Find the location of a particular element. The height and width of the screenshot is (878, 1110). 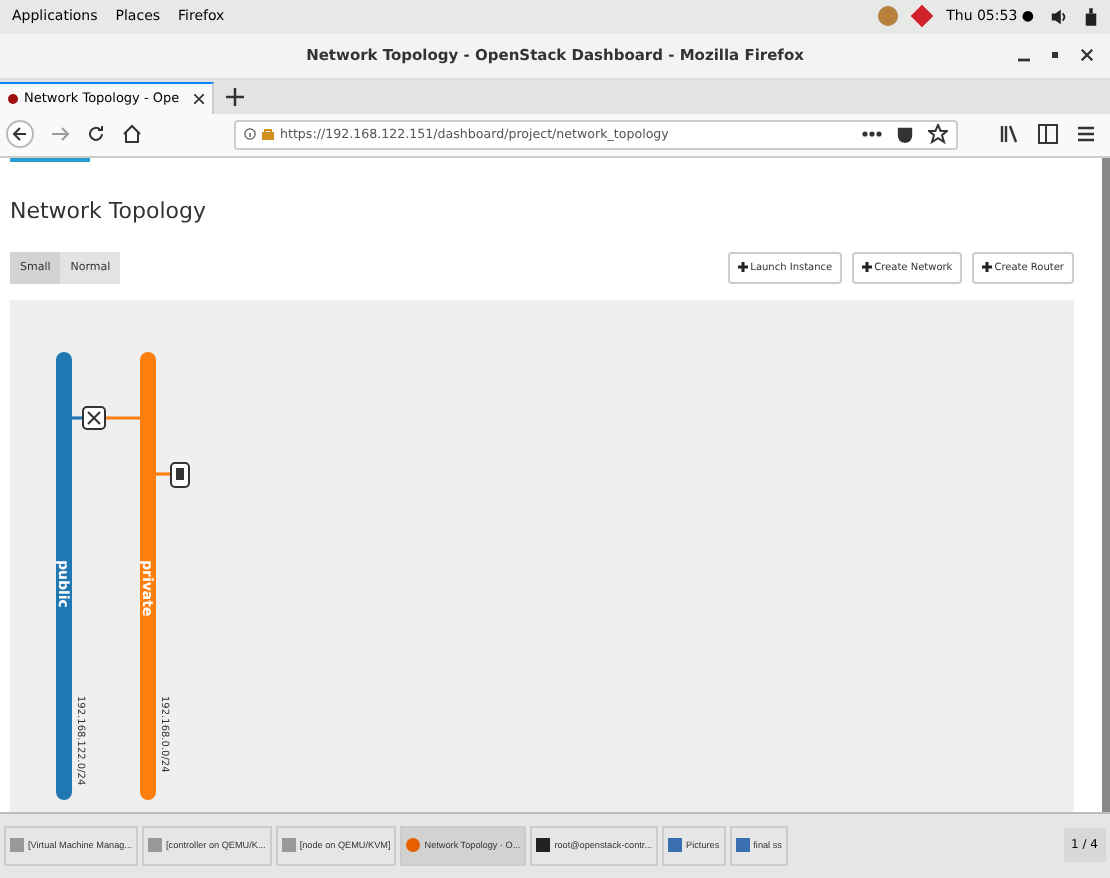

instance-icon is located at coordinates (180, 474).